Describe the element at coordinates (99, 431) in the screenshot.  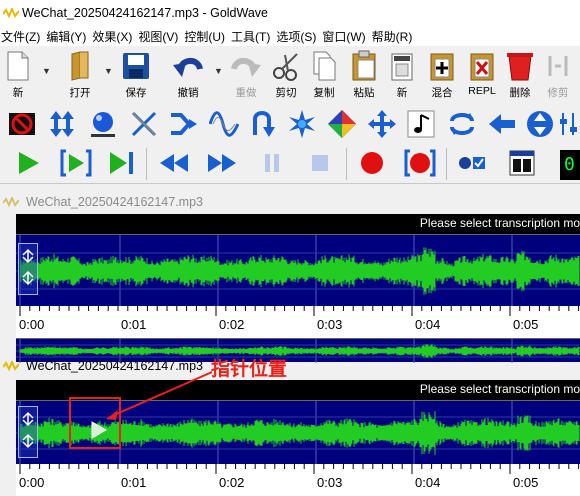
I see `playback-pointer-icon` at that location.